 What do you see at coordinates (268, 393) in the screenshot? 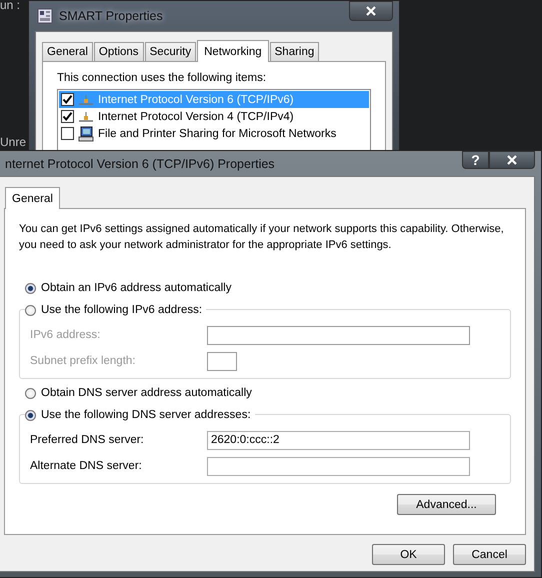
I see `radio-option: Obtain DNS server address automatically` at bounding box center [268, 393].